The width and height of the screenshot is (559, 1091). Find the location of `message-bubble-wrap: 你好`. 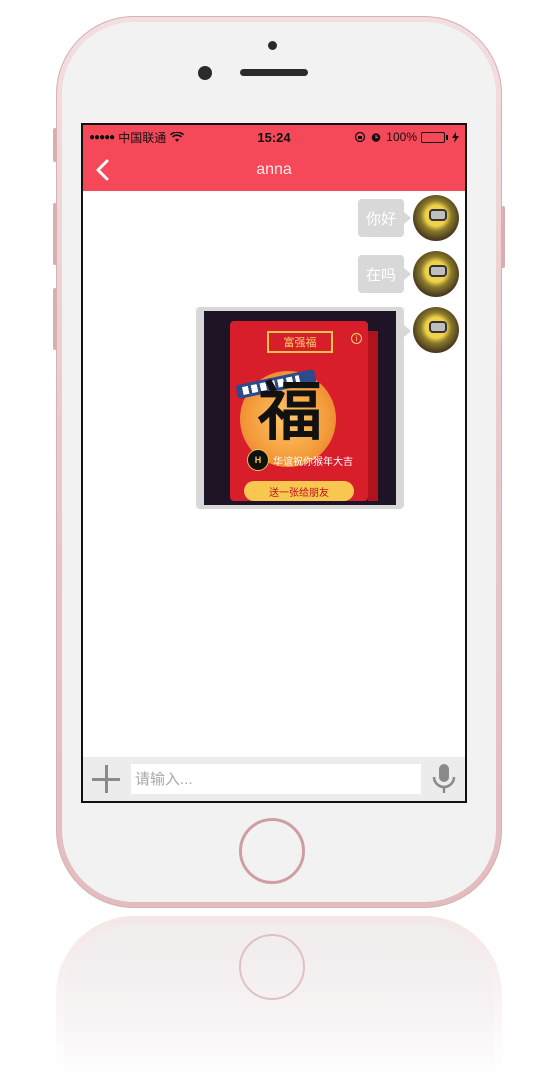

message-bubble-wrap: 你好 is located at coordinates (384, 218).